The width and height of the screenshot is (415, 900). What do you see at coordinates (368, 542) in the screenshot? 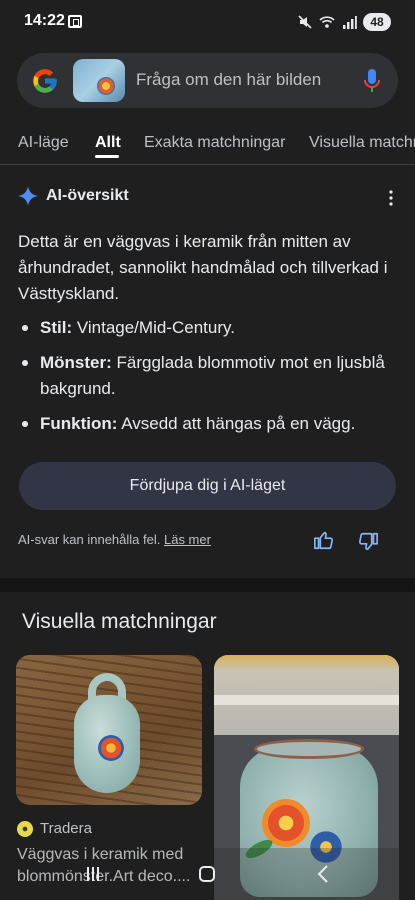
I see `thumb-down-icon` at bounding box center [368, 542].